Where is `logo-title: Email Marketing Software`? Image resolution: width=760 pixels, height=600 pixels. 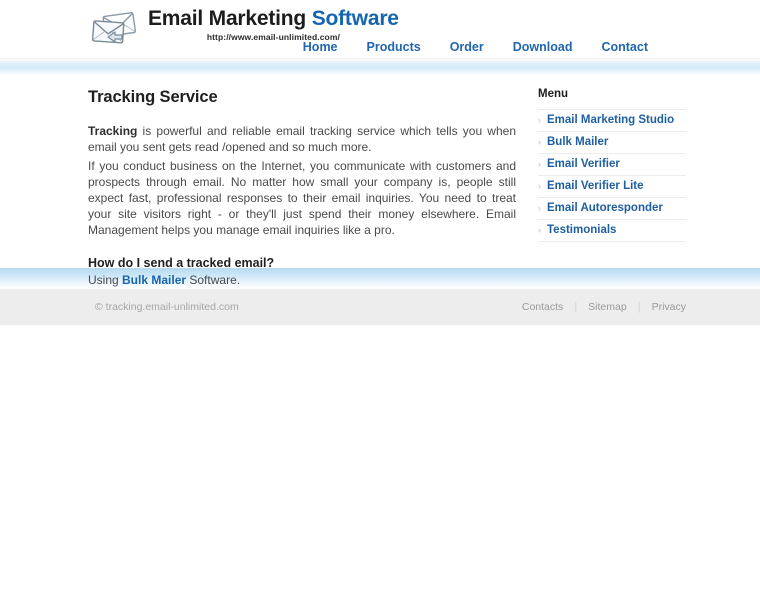 logo-title: Email Marketing Software is located at coordinates (273, 18).